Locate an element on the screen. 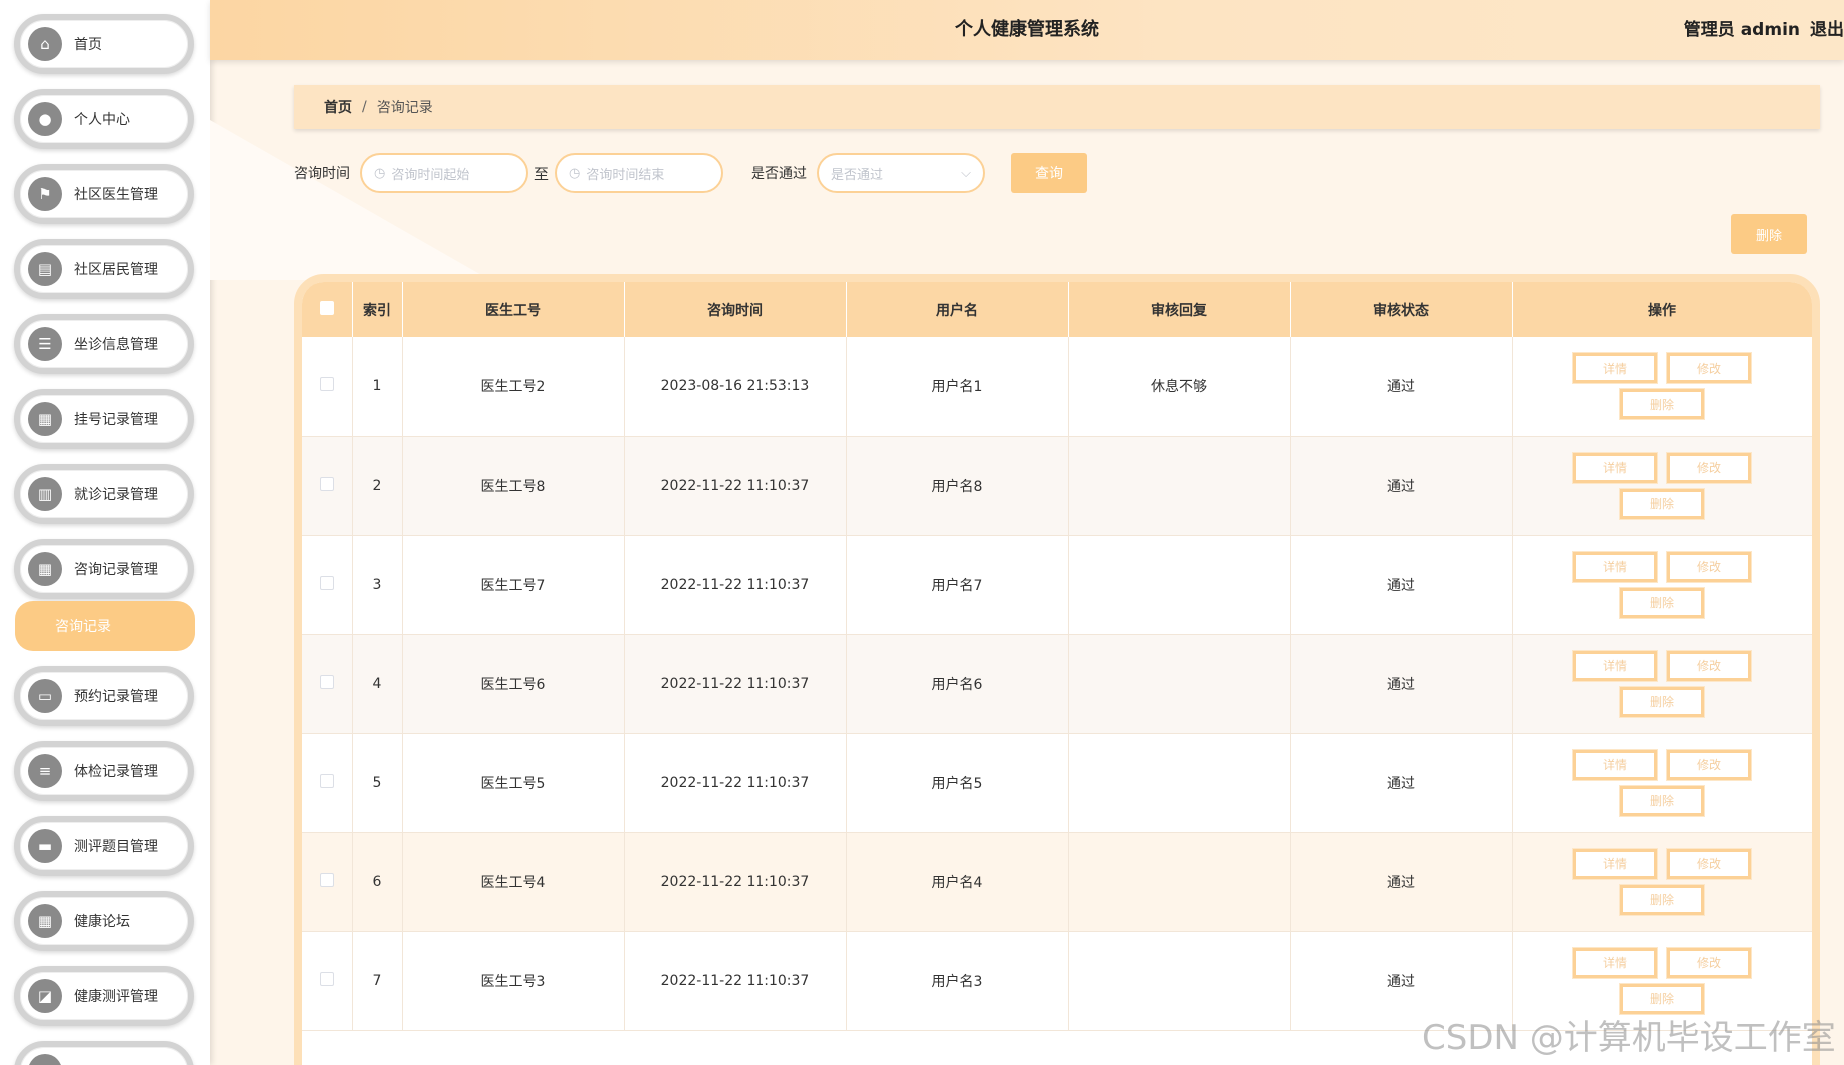  table-row: 5 医生工号5 2022-11-22 11:10:37 用户名5 通过 详情 修改 删除 is located at coordinates (1057, 783).